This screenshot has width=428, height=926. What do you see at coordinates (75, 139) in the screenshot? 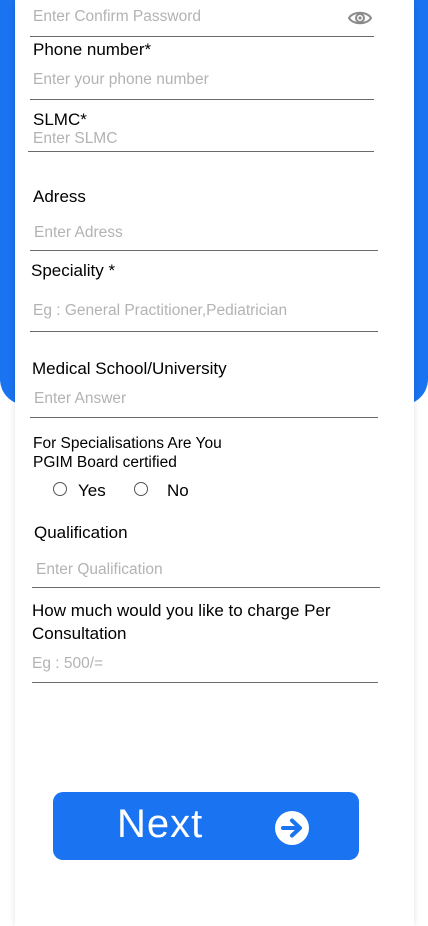
I see `slmc-input: Enter SLMC` at bounding box center [75, 139].